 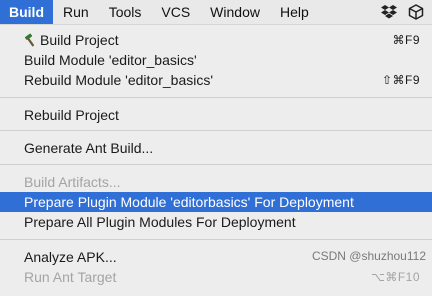 What do you see at coordinates (406, 40) in the screenshot?
I see `menu-item-shortcut: ⌘F9` at bounding box center [406, 40].